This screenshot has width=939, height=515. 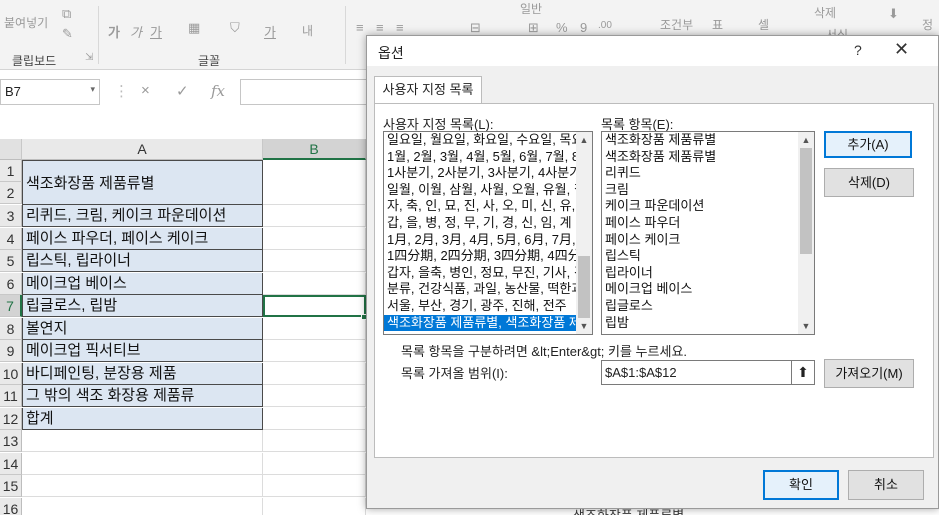 What do you see at coordinates (26, 22) in the screenshot?
I see `paste-button: 붙여넣기` at bounding box center [26, 22].